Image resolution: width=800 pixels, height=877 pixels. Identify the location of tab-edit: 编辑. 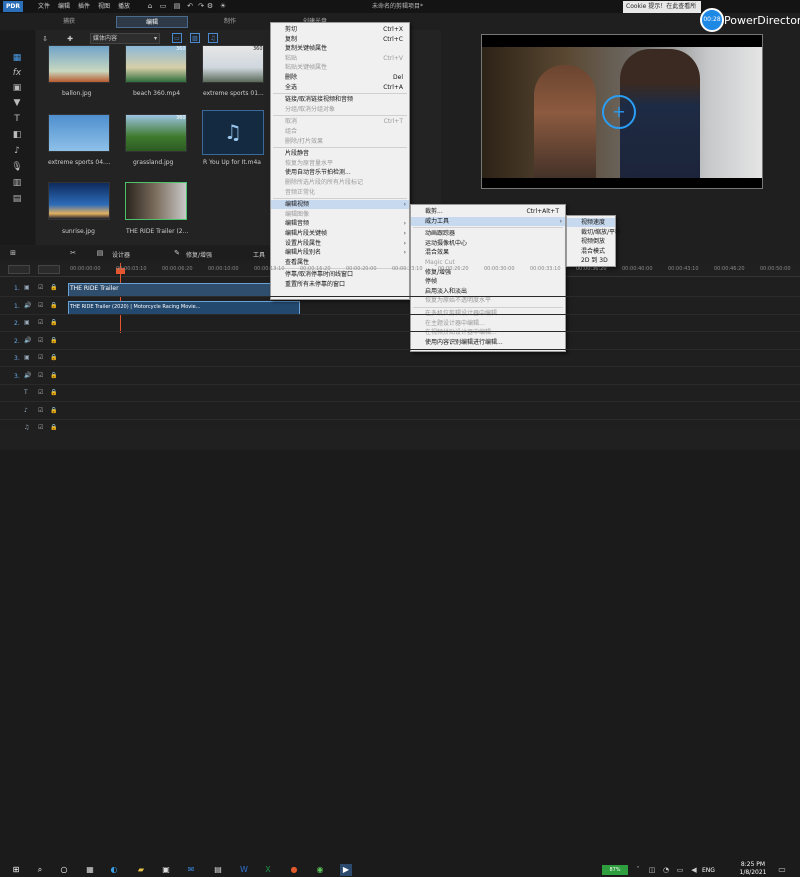
(152, 22).